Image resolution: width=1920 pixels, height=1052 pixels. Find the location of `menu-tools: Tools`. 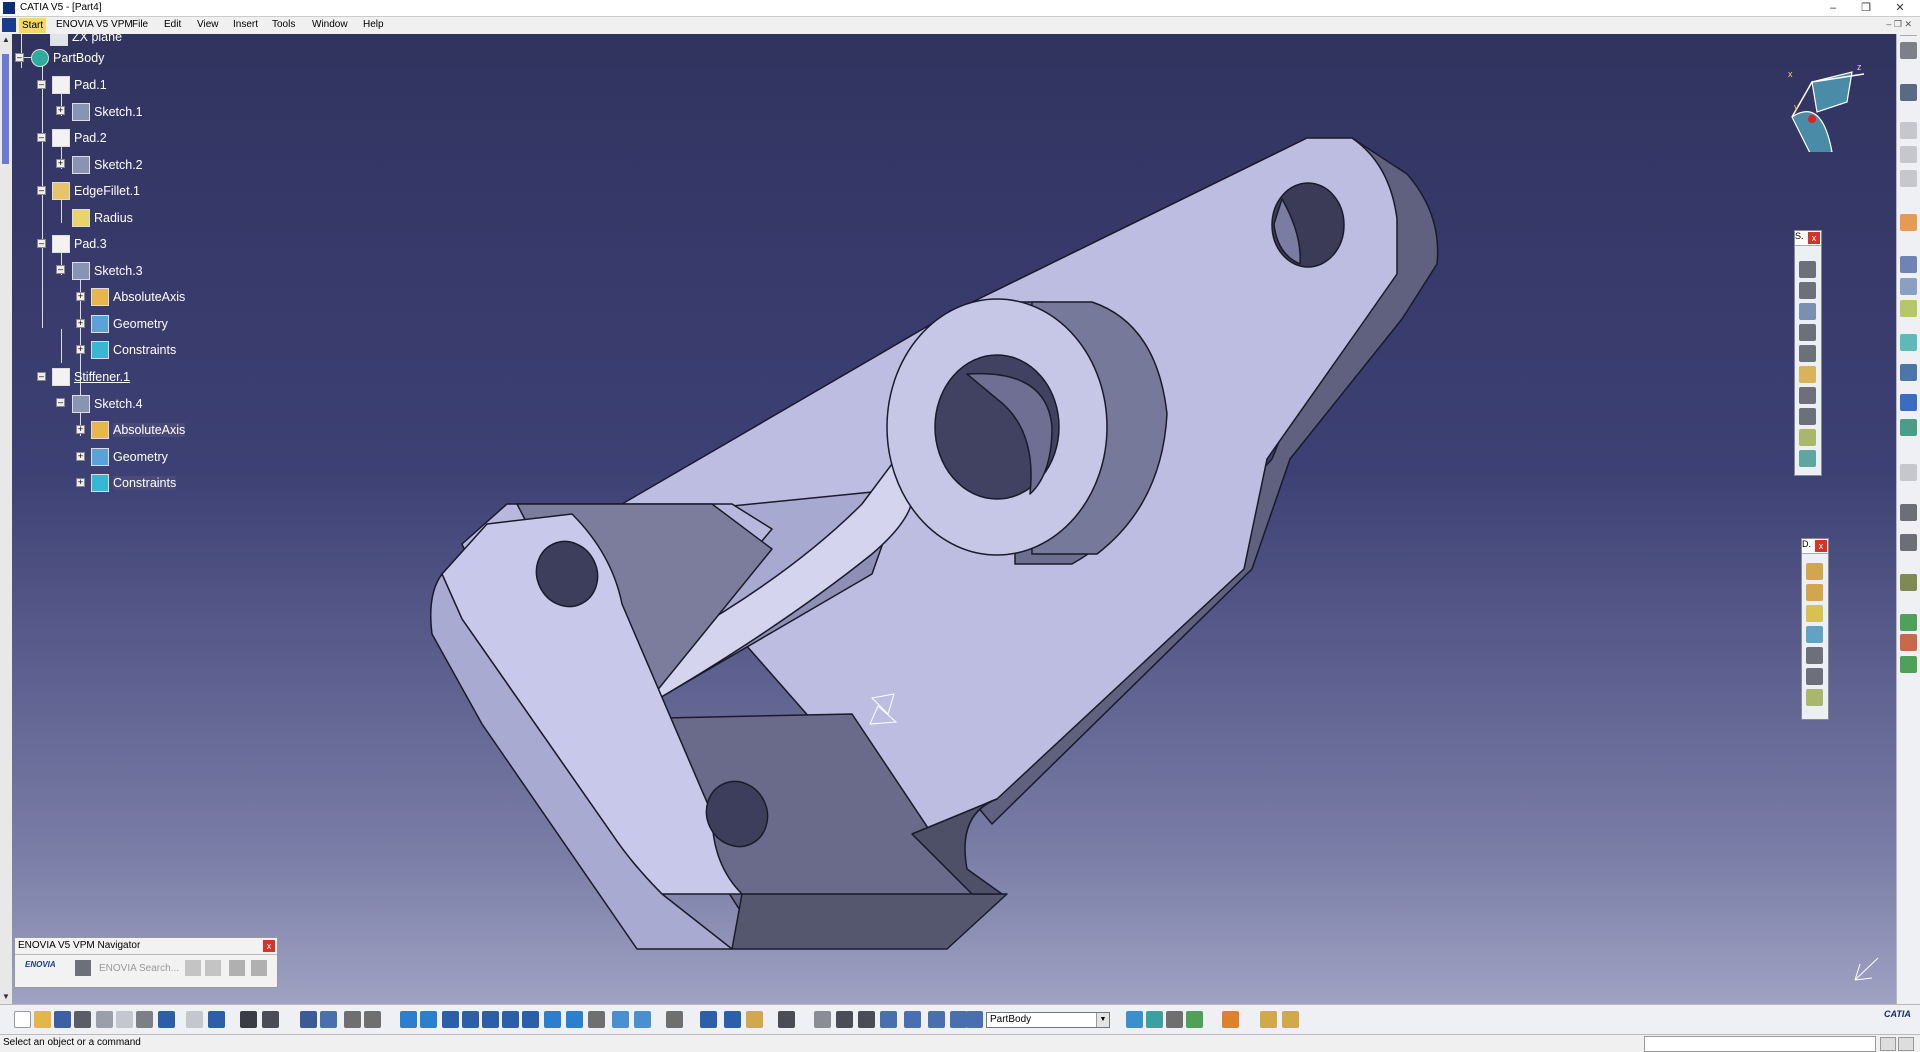

menu-tools: Tools is located at coordinates (283, 24).